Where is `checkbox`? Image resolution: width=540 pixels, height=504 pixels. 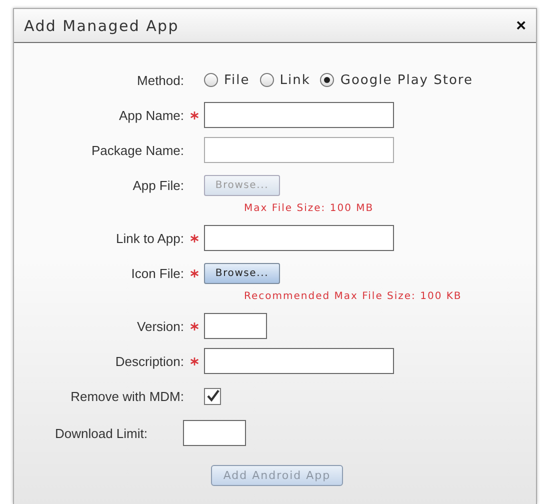
checkbox is located at coordinates (212, 396).